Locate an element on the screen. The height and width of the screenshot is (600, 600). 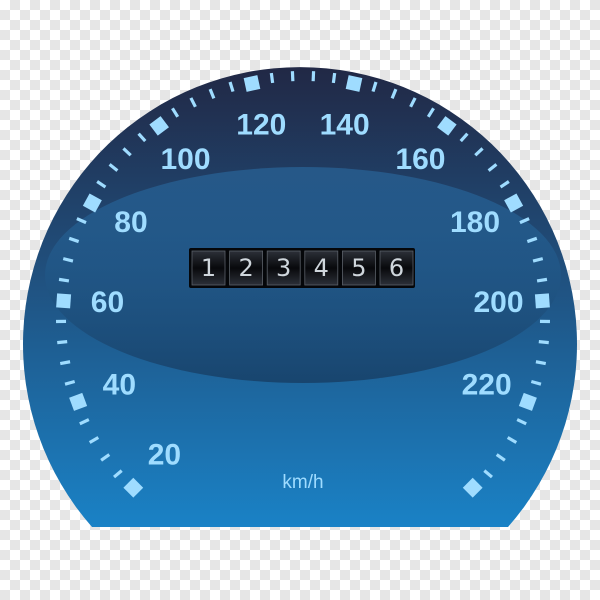
speed-label-200: 200 is located at coordinates (498, 302).